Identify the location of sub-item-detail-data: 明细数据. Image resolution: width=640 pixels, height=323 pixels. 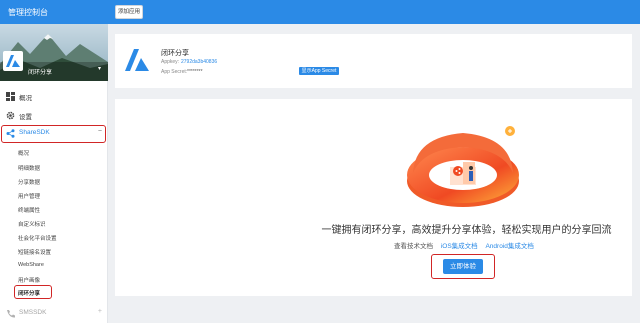
(29, 168).